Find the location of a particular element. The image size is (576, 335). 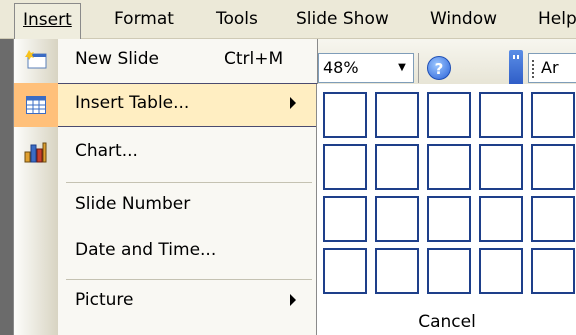

menu-insert-label: Insert is located at coordinates (47, 20).